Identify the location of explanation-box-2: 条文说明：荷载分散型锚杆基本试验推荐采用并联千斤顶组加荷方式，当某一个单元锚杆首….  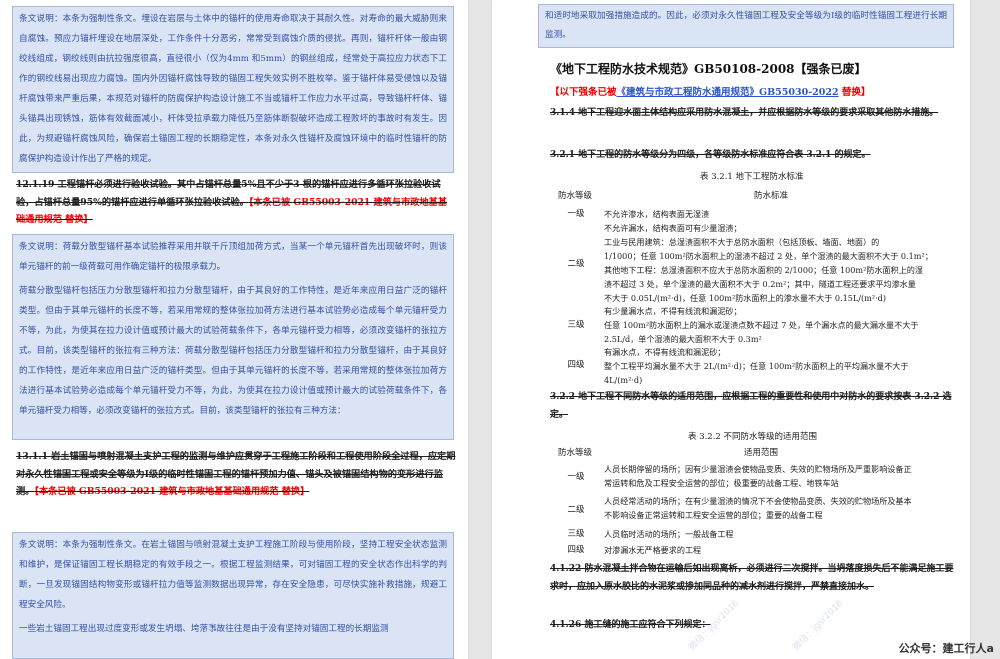
(233, 337).